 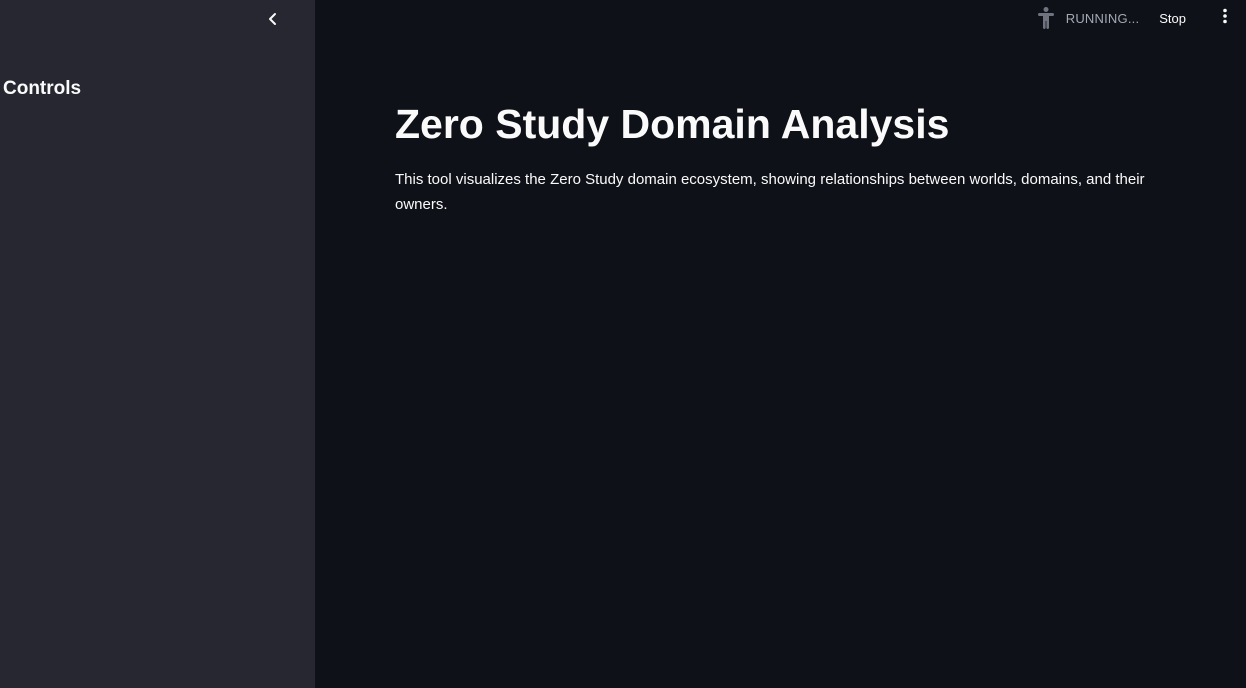 I want to click on stop-button: Stop, so click(x=1172, y=18).